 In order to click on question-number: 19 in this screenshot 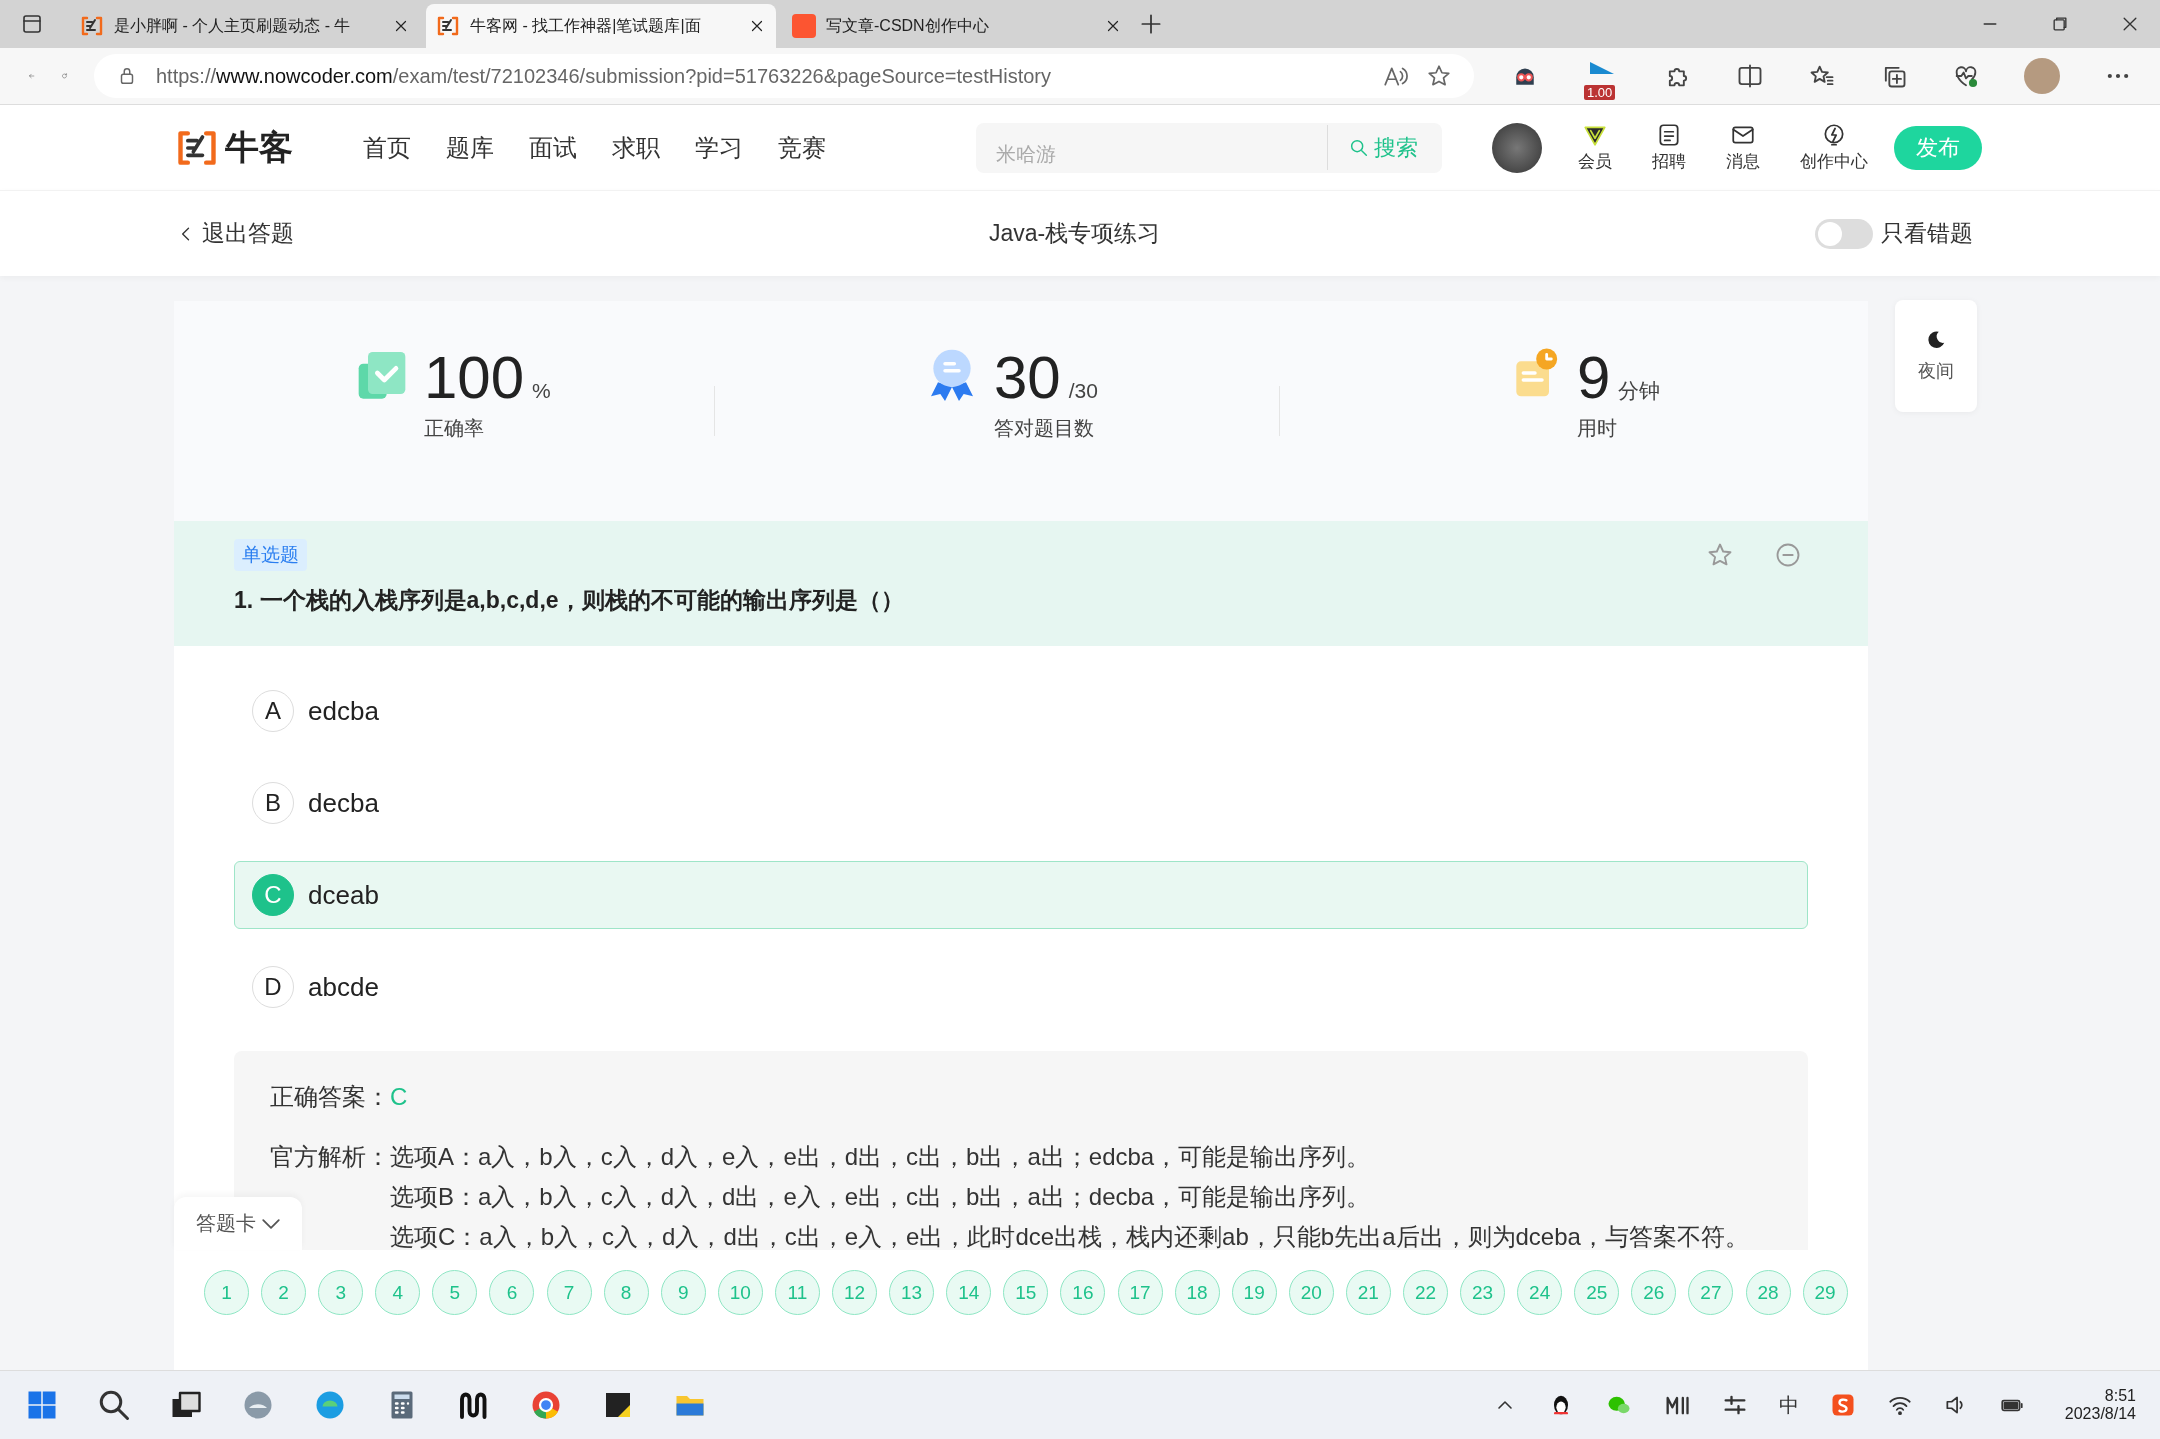, I will do `click(1254, 1292)`.